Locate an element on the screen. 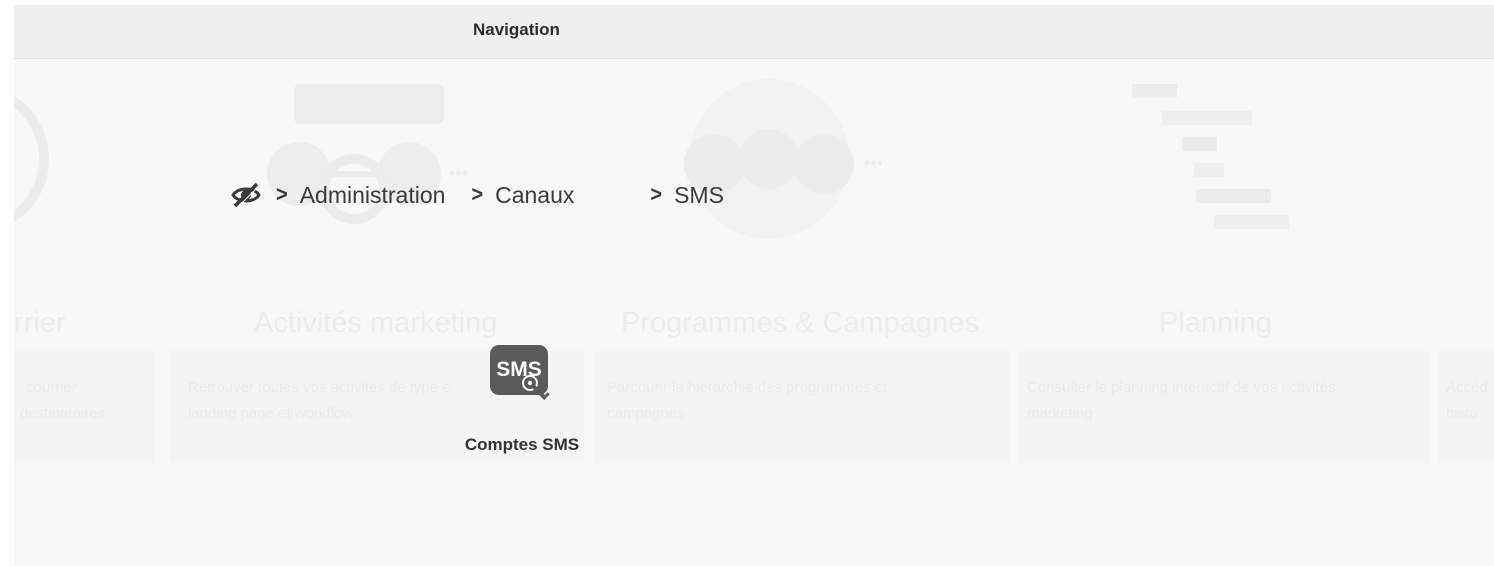 Image resolution: width=1494 pixels, height=566 pixels. header-title: Navigation is located at coordinates (516, 29).